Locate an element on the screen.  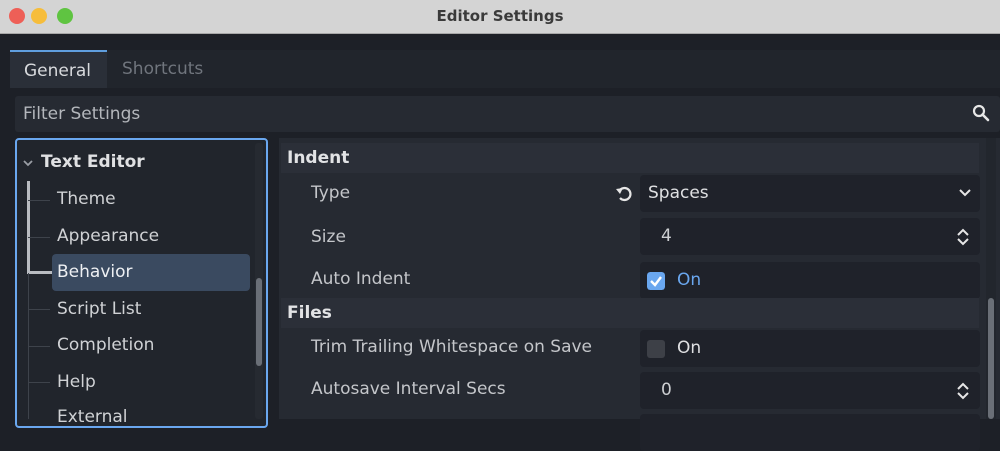
auto-indent-checkbox: On is located at coordinates (810, 280).